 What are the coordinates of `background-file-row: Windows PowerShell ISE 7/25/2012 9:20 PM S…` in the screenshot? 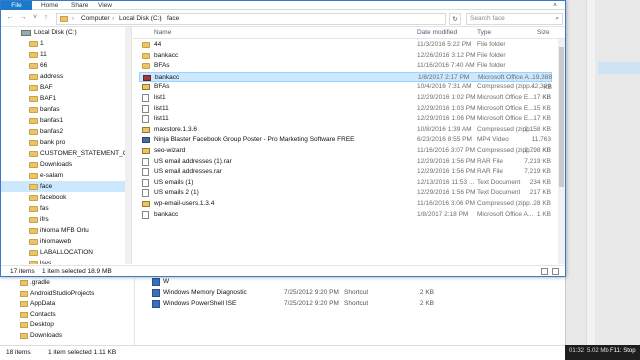 It's located at (302, 303).